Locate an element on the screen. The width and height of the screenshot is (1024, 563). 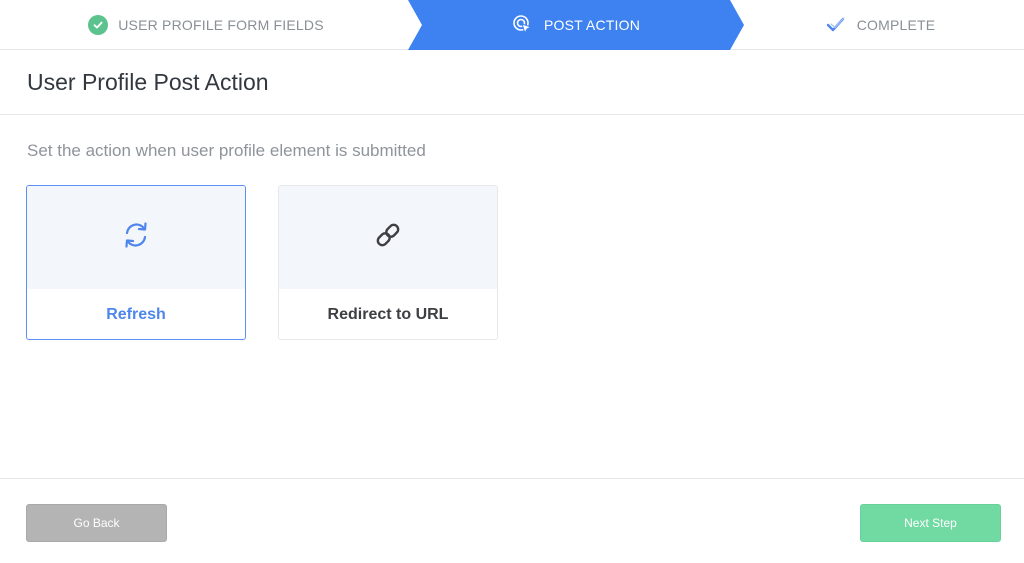
option-card-redirect-to-url: Redirect to URL is located at coordinates (388, 262).